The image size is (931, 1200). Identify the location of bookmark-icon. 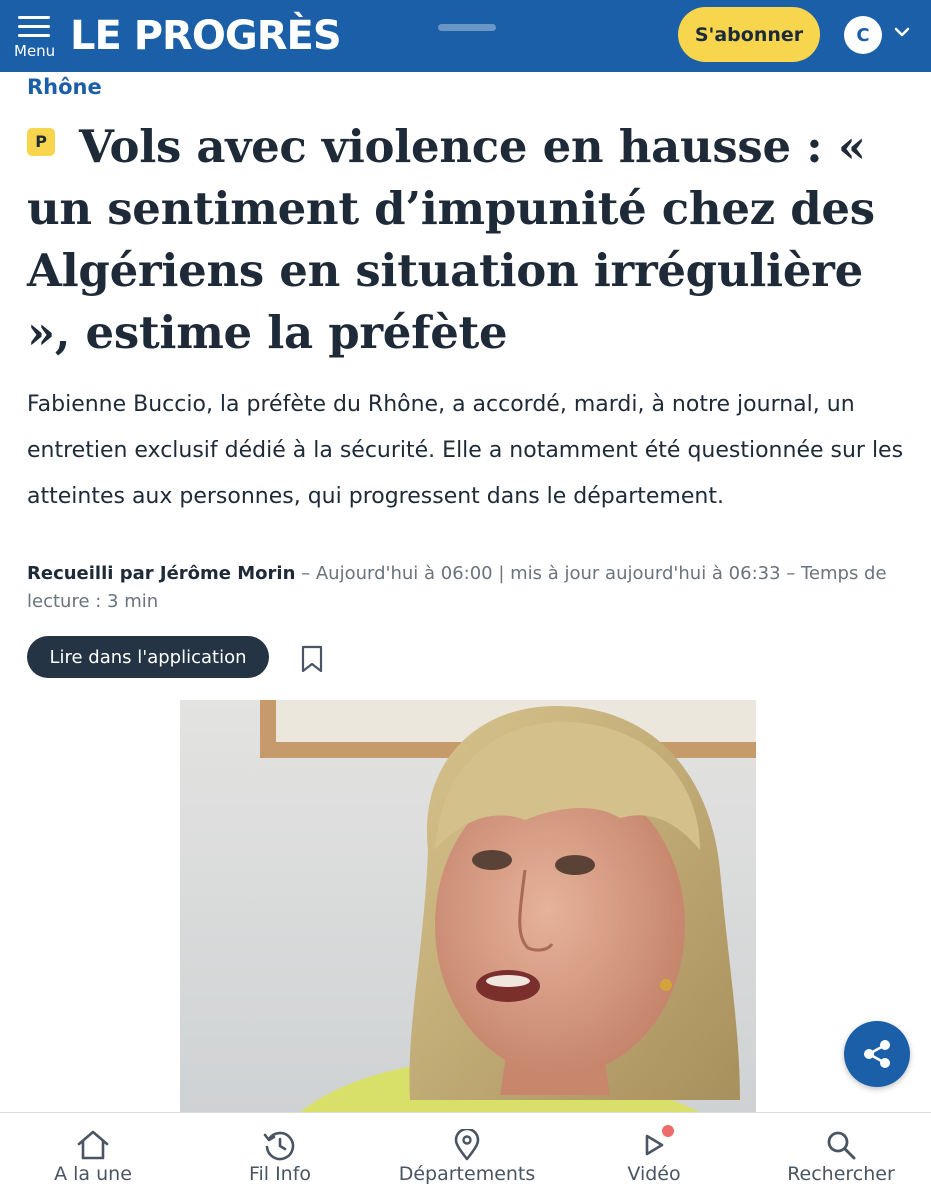
(312, 659).